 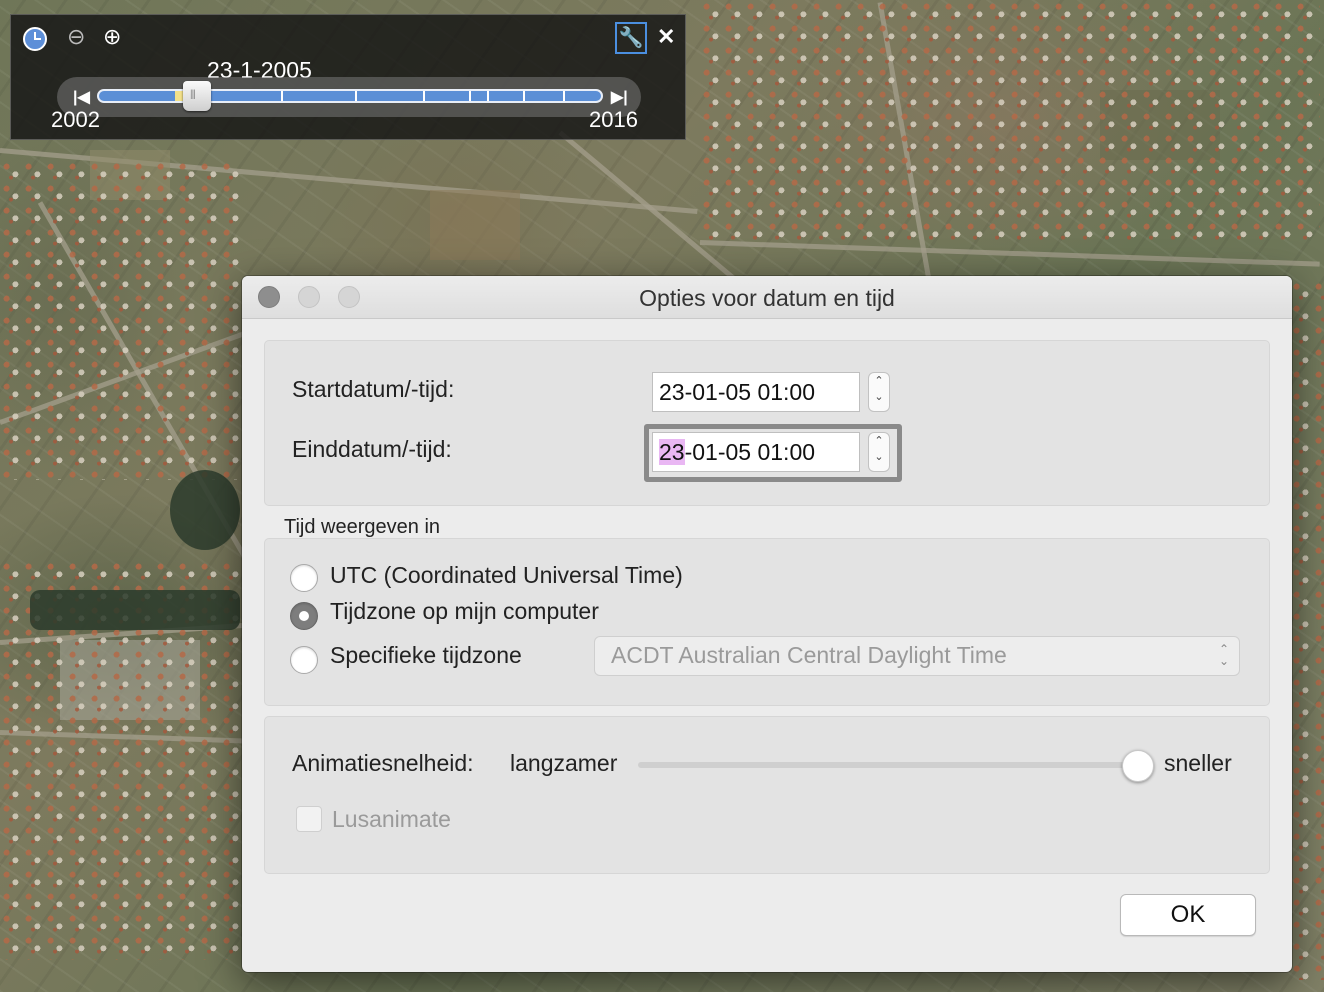 I want to click on radio-utc-label: UTC (Coordinated Universal Time), so click(x=506, y=575).